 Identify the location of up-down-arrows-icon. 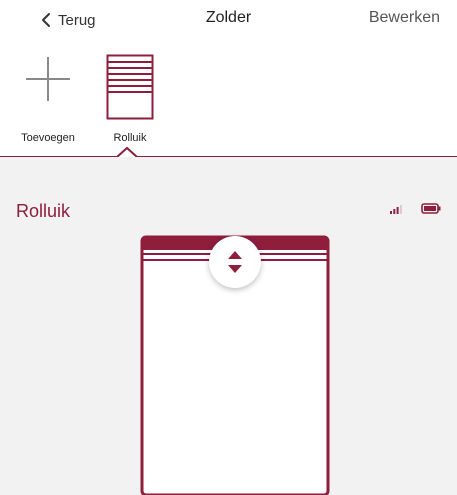
(235, 262).